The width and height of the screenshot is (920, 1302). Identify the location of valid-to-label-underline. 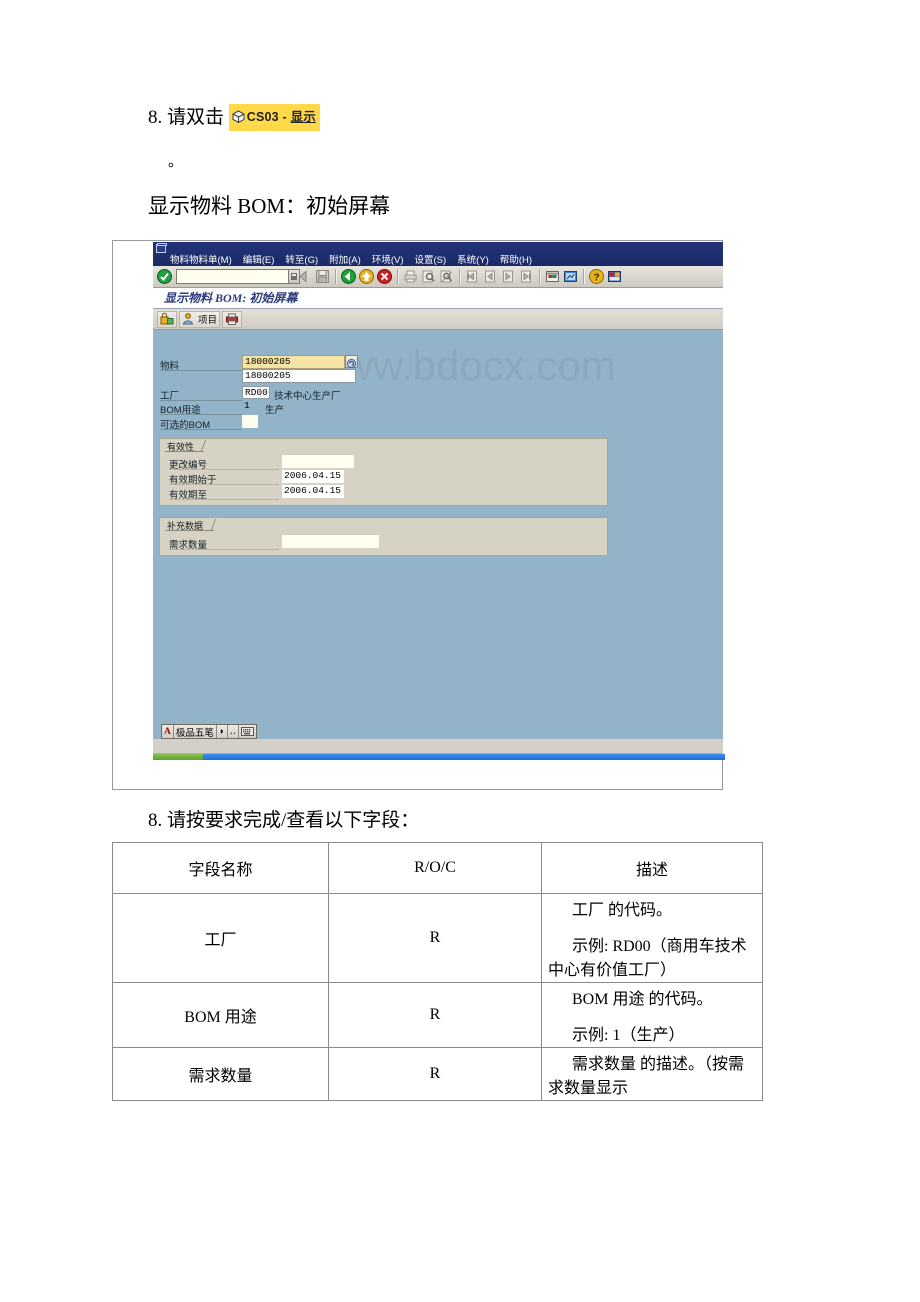
(224, 499).